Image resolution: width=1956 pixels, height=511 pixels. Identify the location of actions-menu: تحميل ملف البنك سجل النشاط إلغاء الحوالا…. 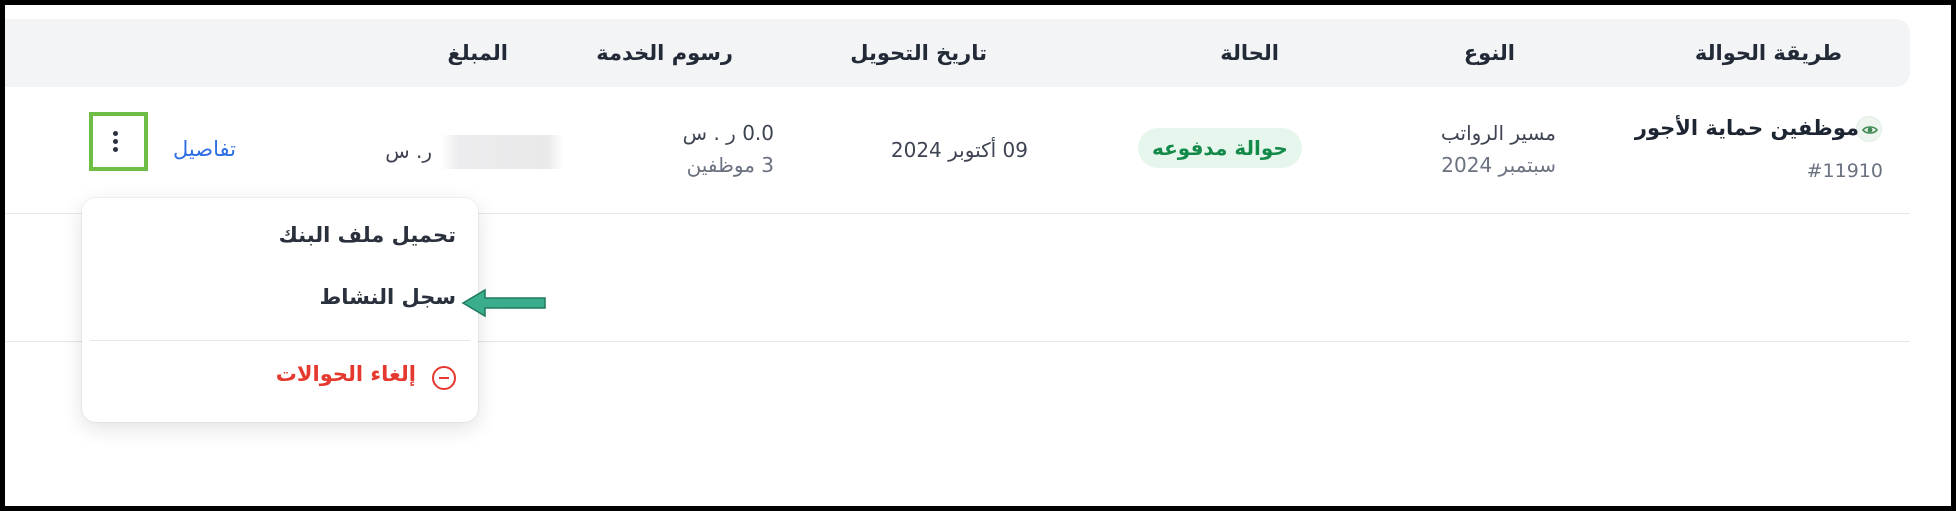
(280, 310).